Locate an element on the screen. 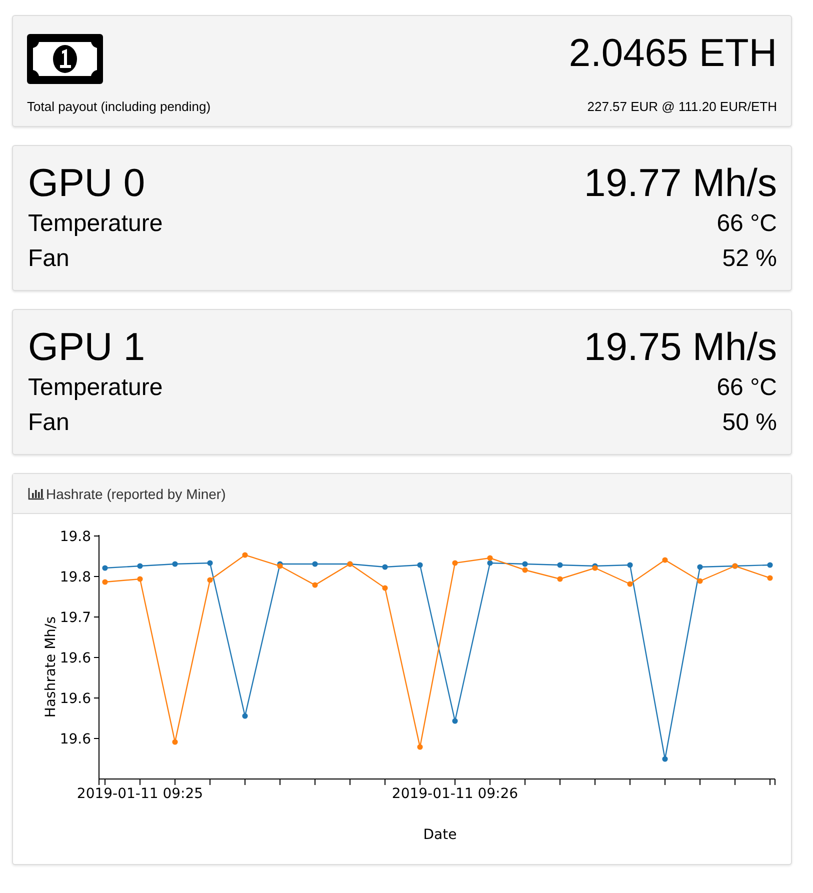  payout-conversion: 227.57 EUR @ 111.20 EUR/ETH is located at coordinates (682, 107).